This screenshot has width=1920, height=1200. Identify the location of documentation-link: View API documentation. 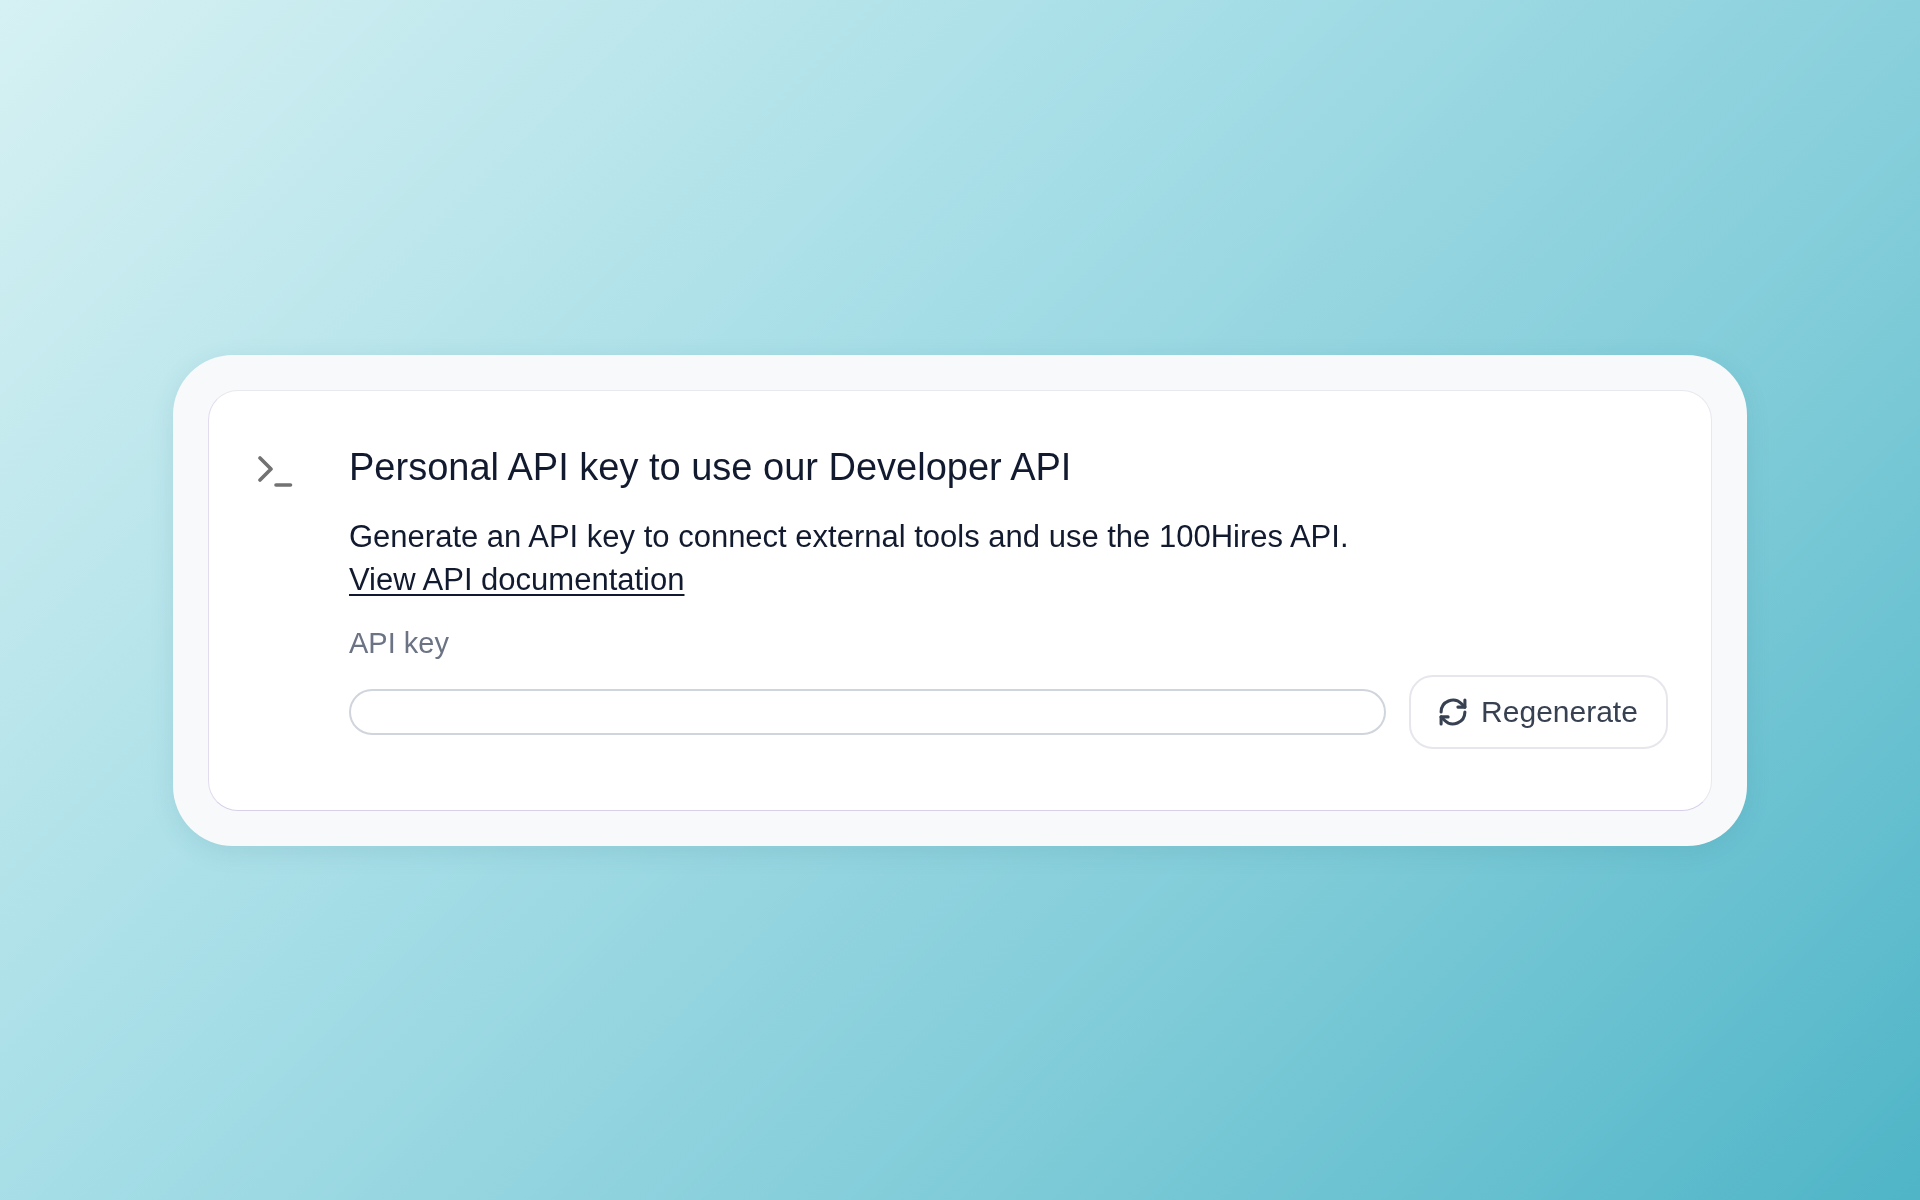
(517, 579).